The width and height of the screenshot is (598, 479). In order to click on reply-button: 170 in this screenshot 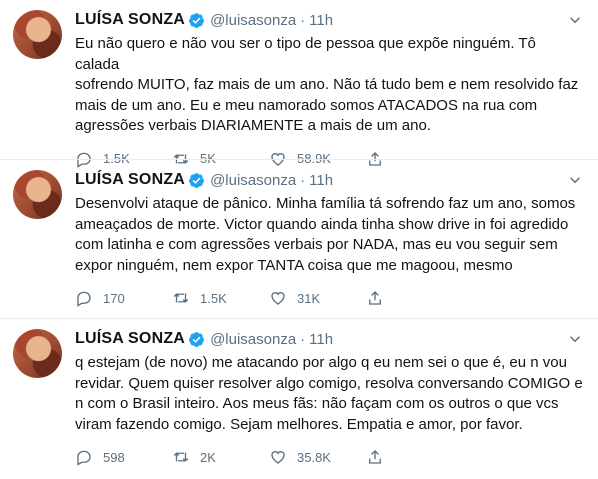, I will do `click(123, 298)`.